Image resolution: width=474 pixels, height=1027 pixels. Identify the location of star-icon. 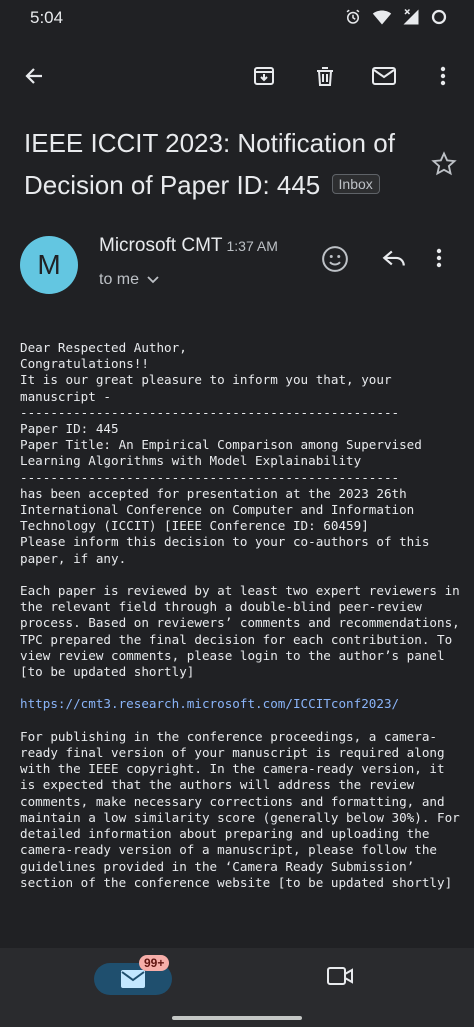
(444, 163).